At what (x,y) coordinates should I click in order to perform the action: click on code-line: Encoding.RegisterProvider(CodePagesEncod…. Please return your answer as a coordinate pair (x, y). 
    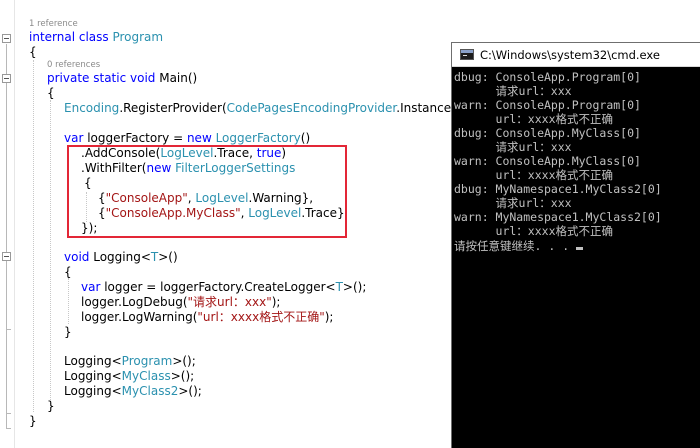
    Looking at the image, I should click on (262, 108).